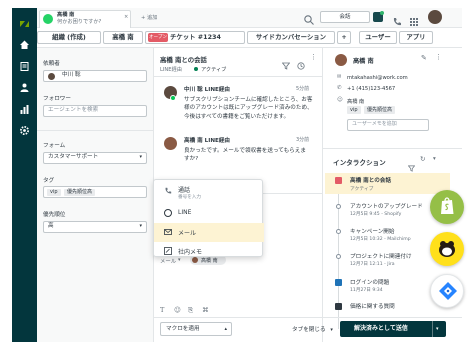  Describe the element at coordinates (291, 37) in the screenshot. I see `side-conversation-tab: サイドカンバセーション` at that location.